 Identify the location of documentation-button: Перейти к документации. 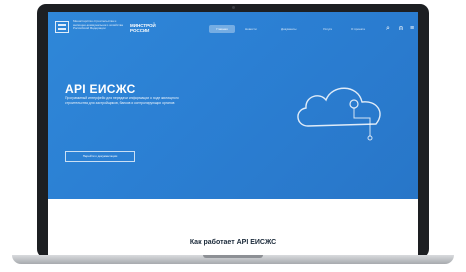
(100, 156).